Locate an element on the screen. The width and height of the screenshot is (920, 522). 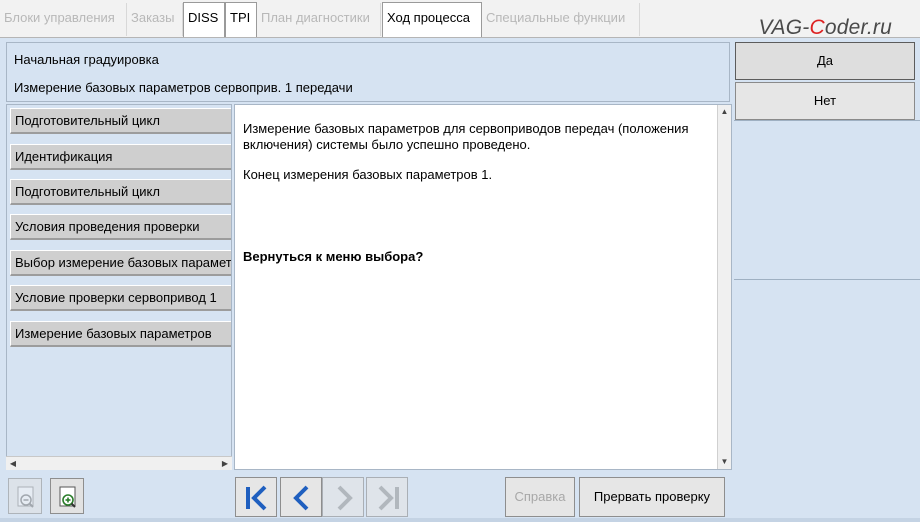
header-title: Начальная градуировка is located at coordinates (86, 59).